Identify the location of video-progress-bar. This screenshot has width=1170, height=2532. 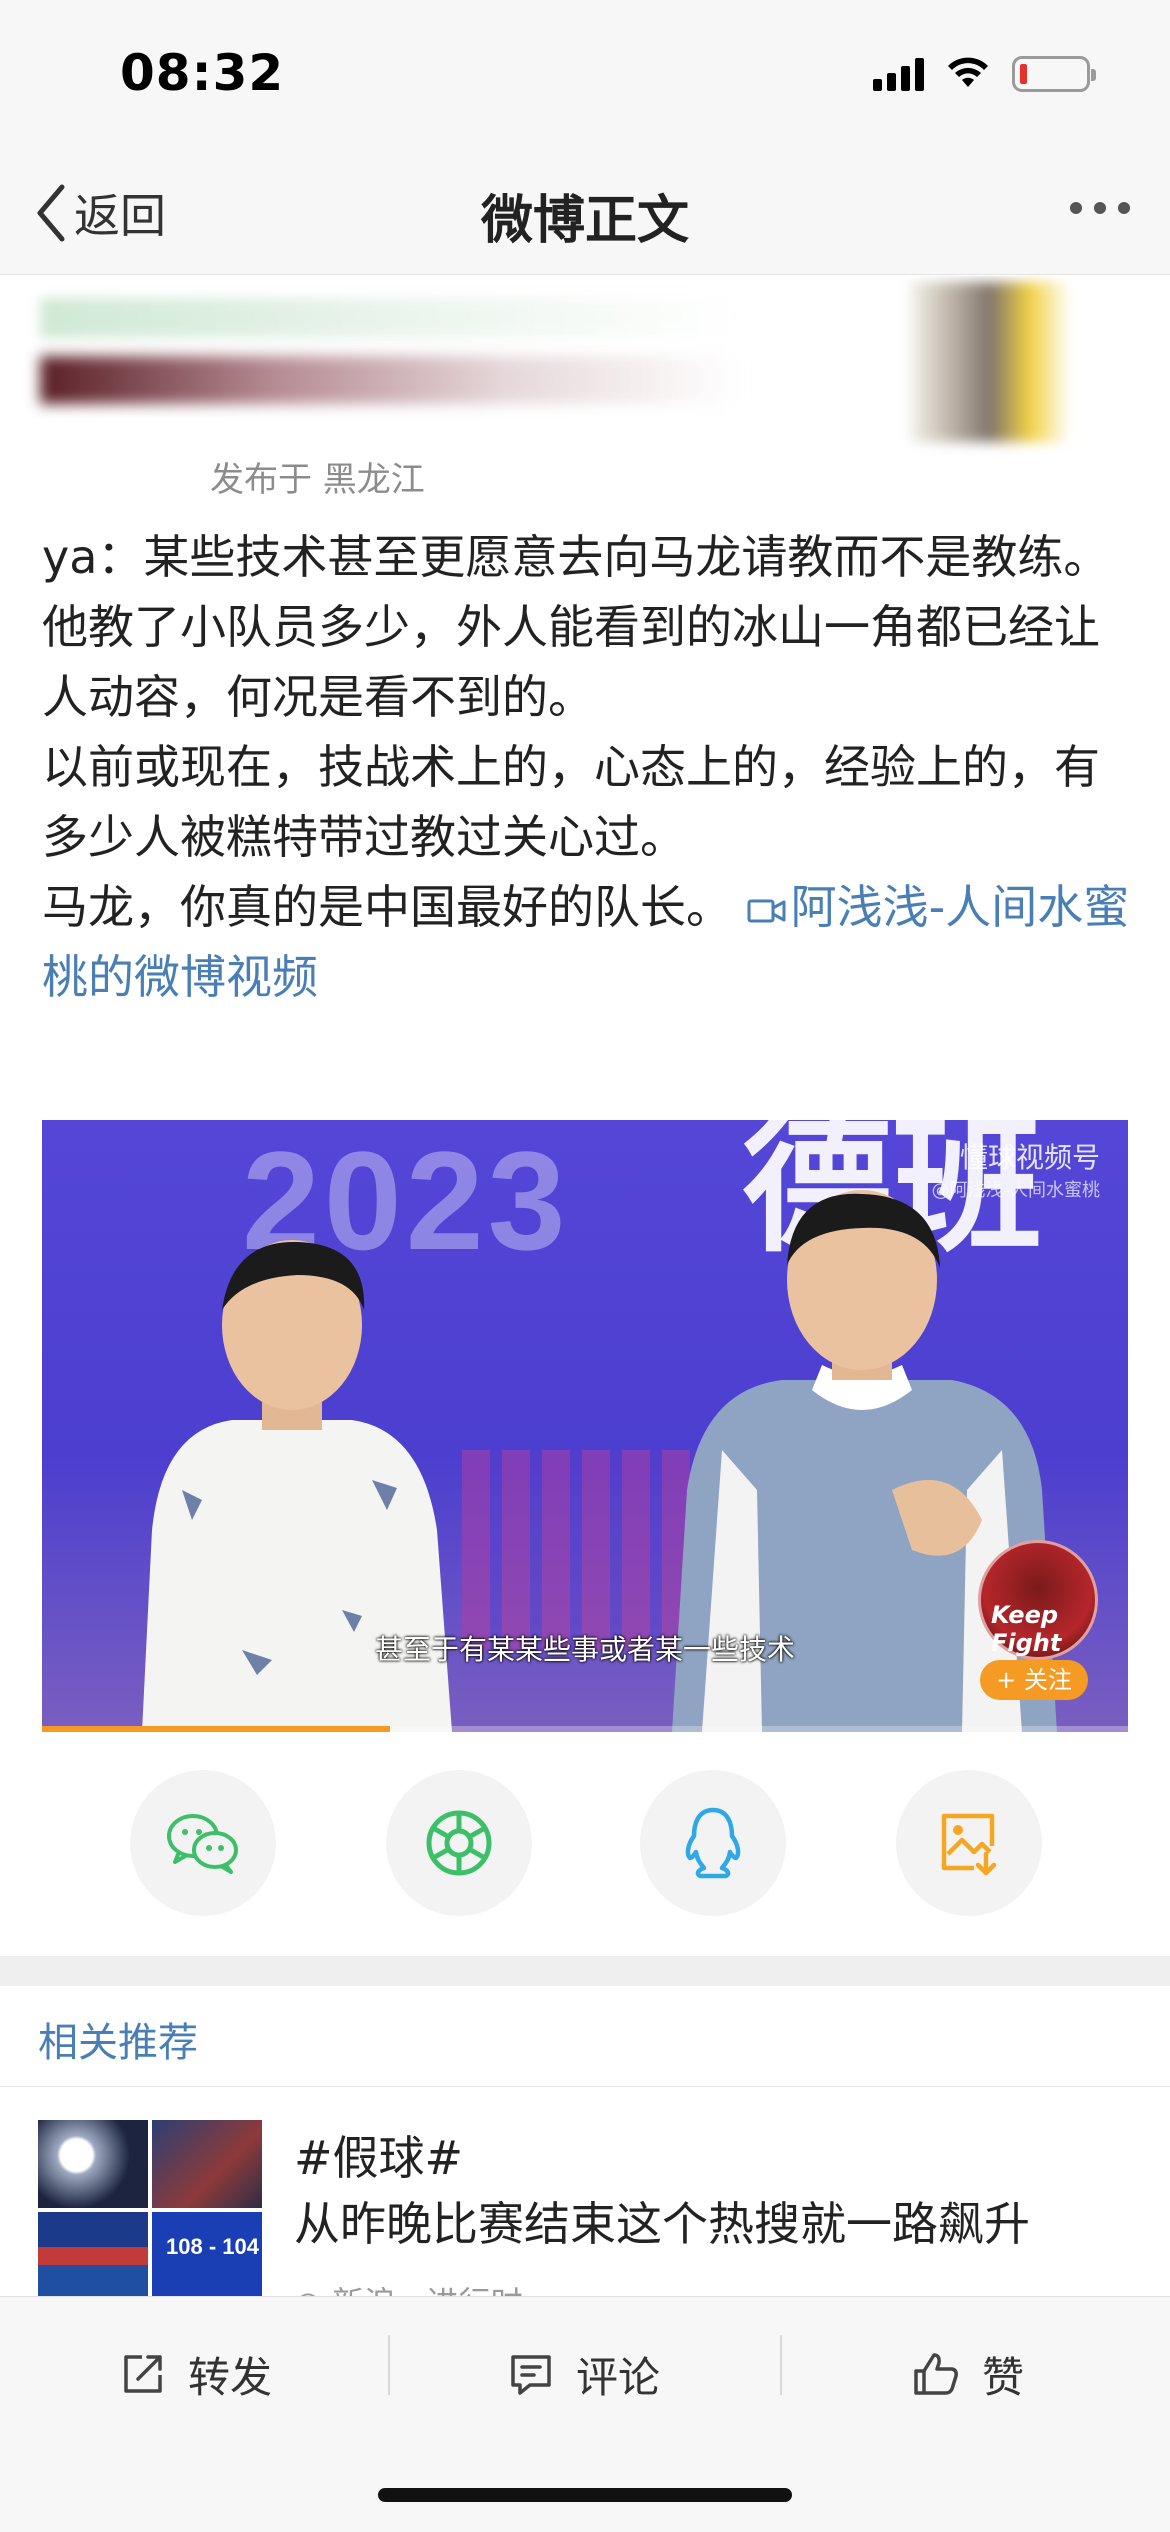
(585, 1729).